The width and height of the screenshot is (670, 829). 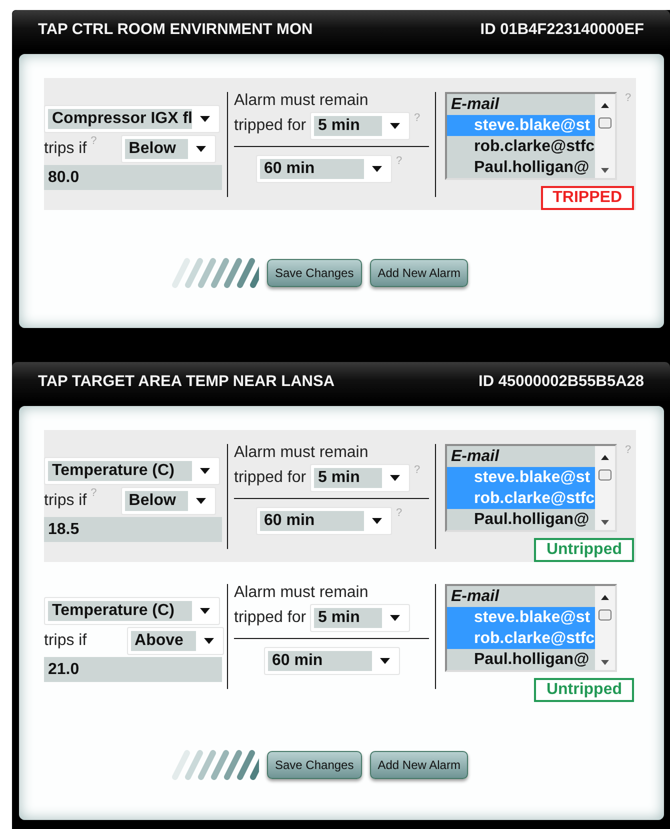 What do you see at coordinates (561, 382) in the screenshot?
I see `device-id: ID 45000002B55B5A28` at bounding box center [561, 382].